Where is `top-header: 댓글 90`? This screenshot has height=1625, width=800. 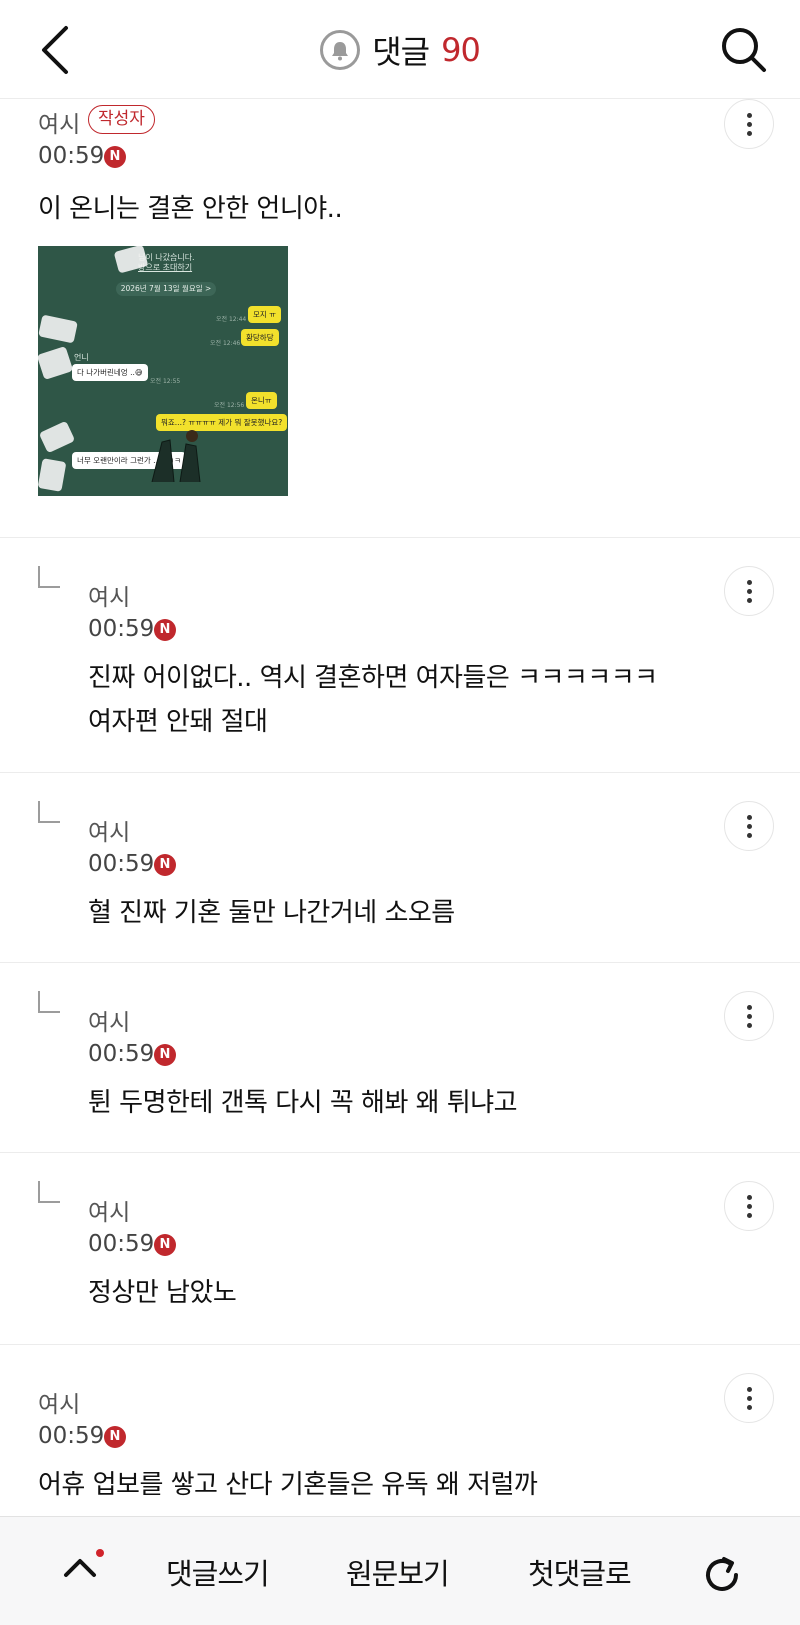 top-header: 댓글 90 is located at coordinates (400, 49).